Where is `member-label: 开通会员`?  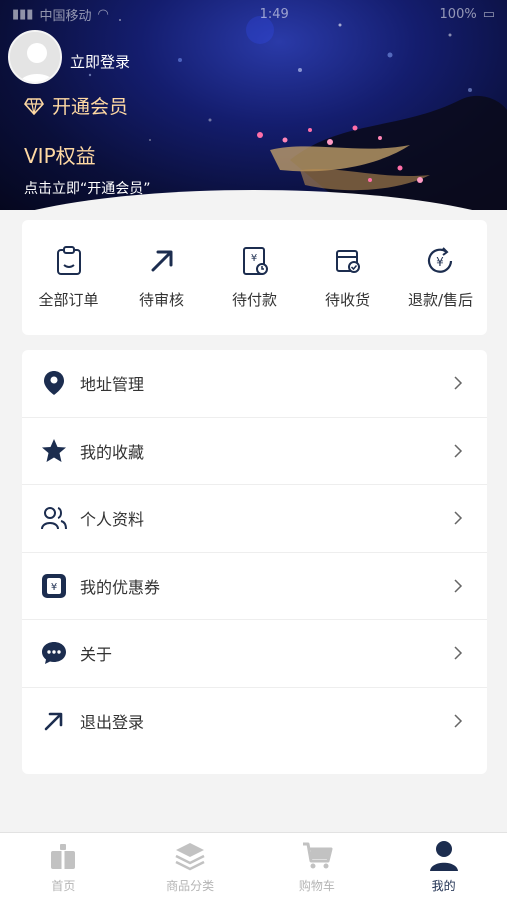 member-label: 开通会员 is located at coordinates (90, 107).